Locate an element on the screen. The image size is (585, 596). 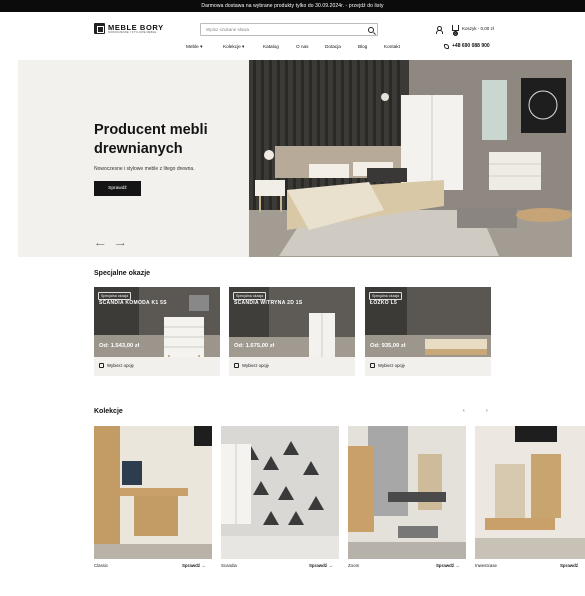
collection-name: Scandia is located at coordinates (229, 565).